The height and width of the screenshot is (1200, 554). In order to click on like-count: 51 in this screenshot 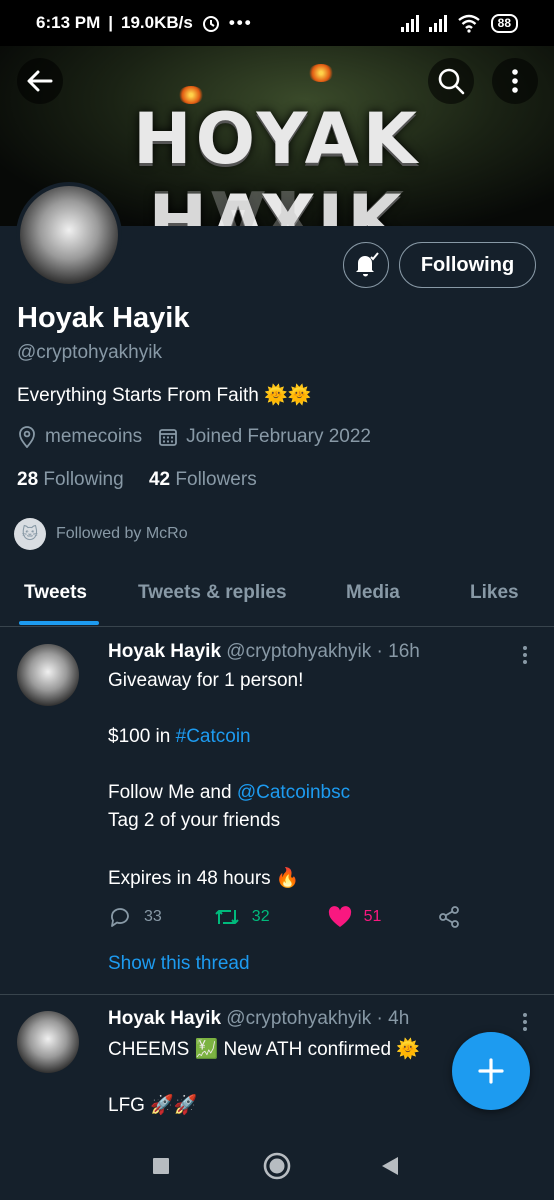, I will do `click(372, 916)`.